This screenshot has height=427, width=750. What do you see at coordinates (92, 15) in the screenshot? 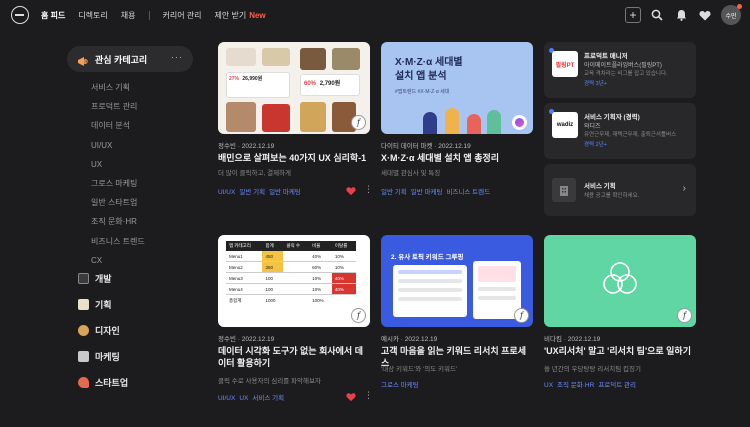
I see `nav-directory: 디렉토리` at bounding box center [92, 15].